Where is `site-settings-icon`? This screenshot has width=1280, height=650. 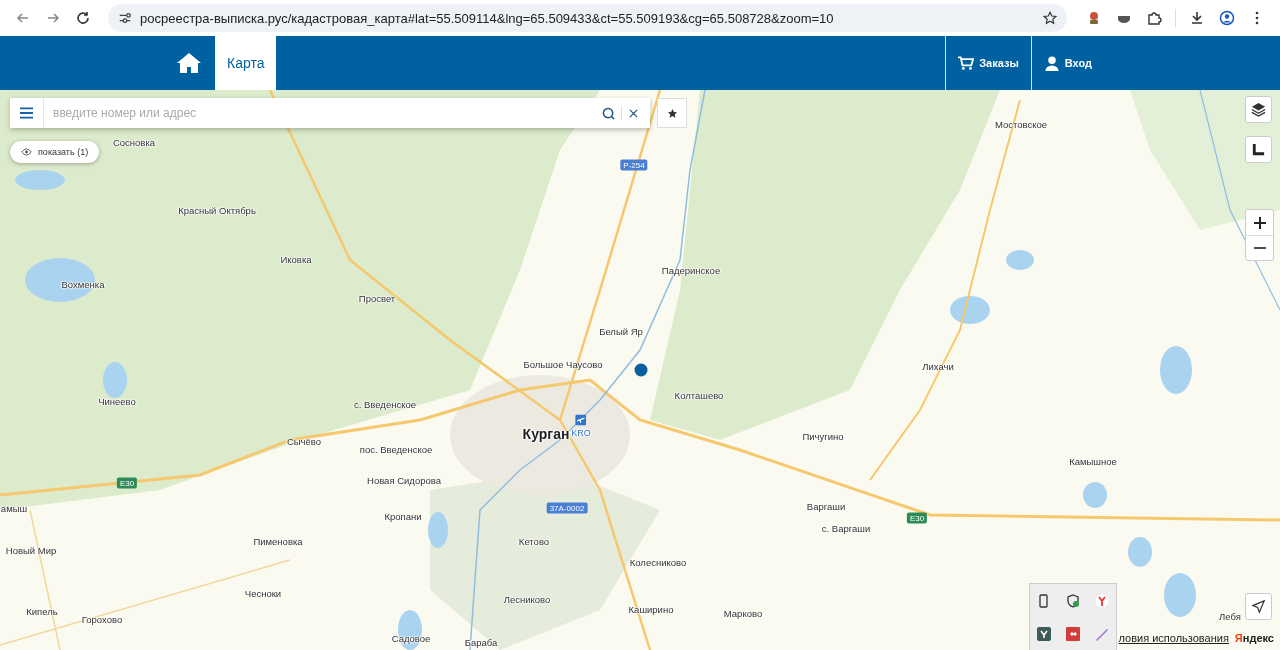 site-settings-icon is located at coordinates (125, 18).